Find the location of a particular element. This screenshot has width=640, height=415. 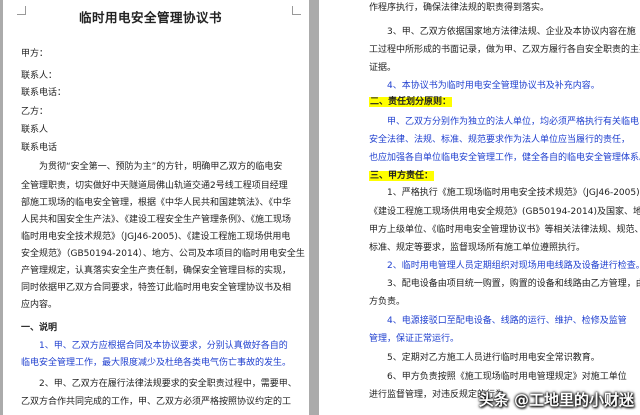

body-line: 3、配电设备由项目统一购置，购置的设备和线路由乙方管理，由甲 is located at coordinates (513, 284).